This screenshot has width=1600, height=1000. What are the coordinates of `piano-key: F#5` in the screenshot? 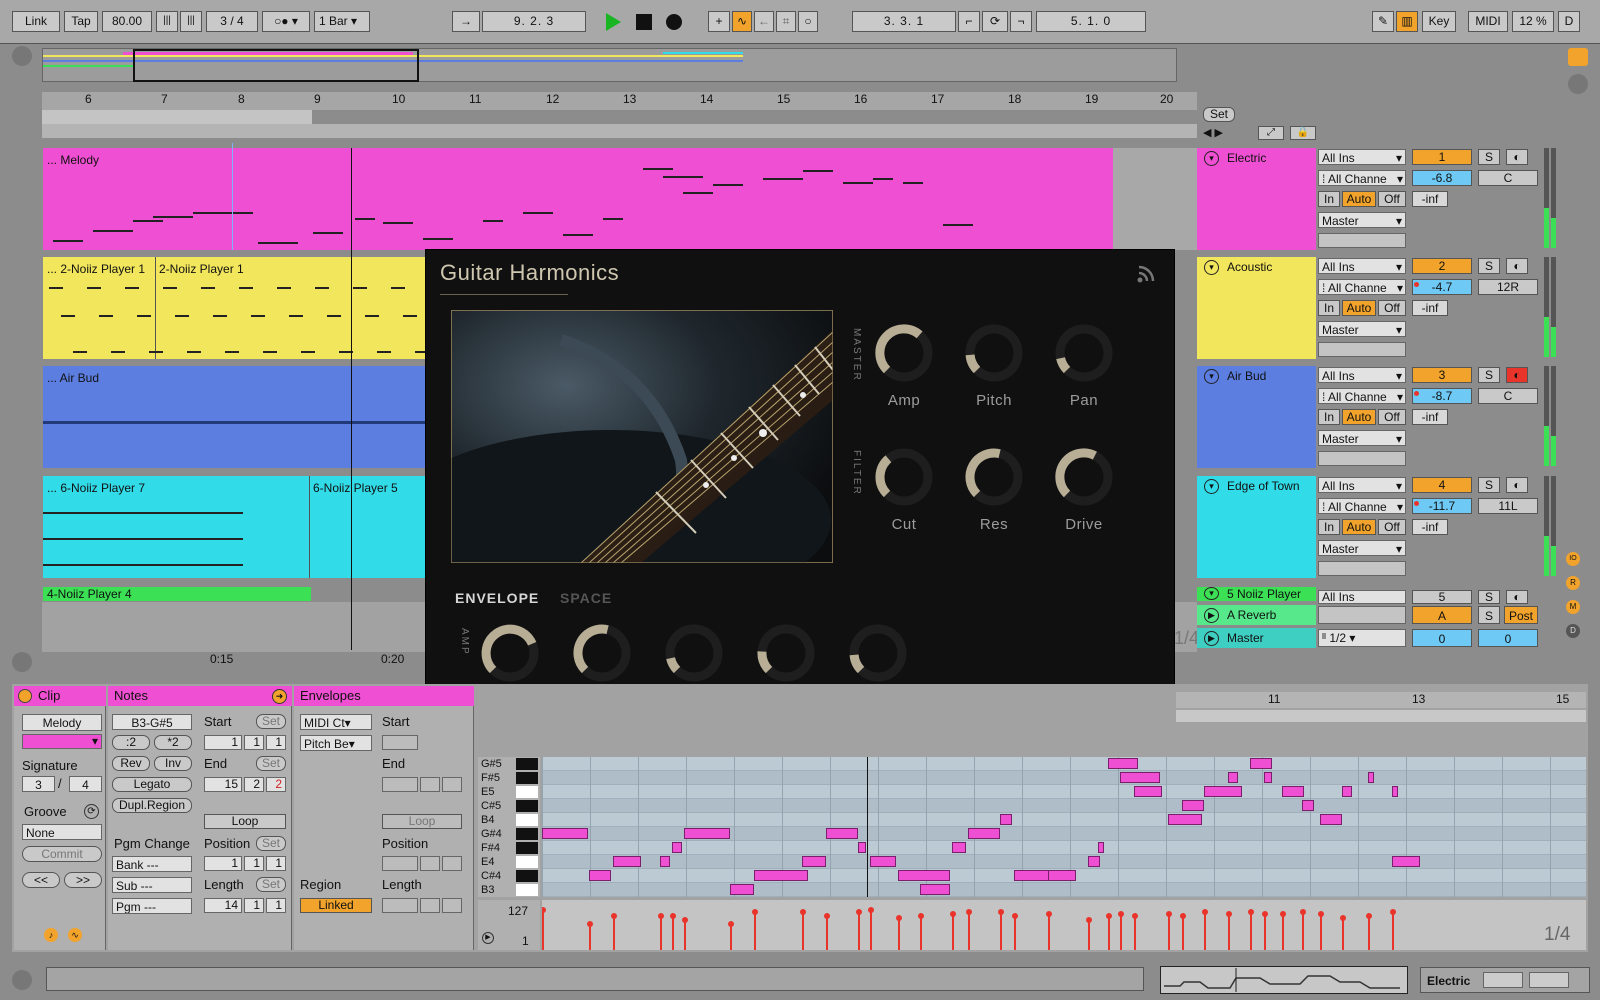 It's located at (508, 778).